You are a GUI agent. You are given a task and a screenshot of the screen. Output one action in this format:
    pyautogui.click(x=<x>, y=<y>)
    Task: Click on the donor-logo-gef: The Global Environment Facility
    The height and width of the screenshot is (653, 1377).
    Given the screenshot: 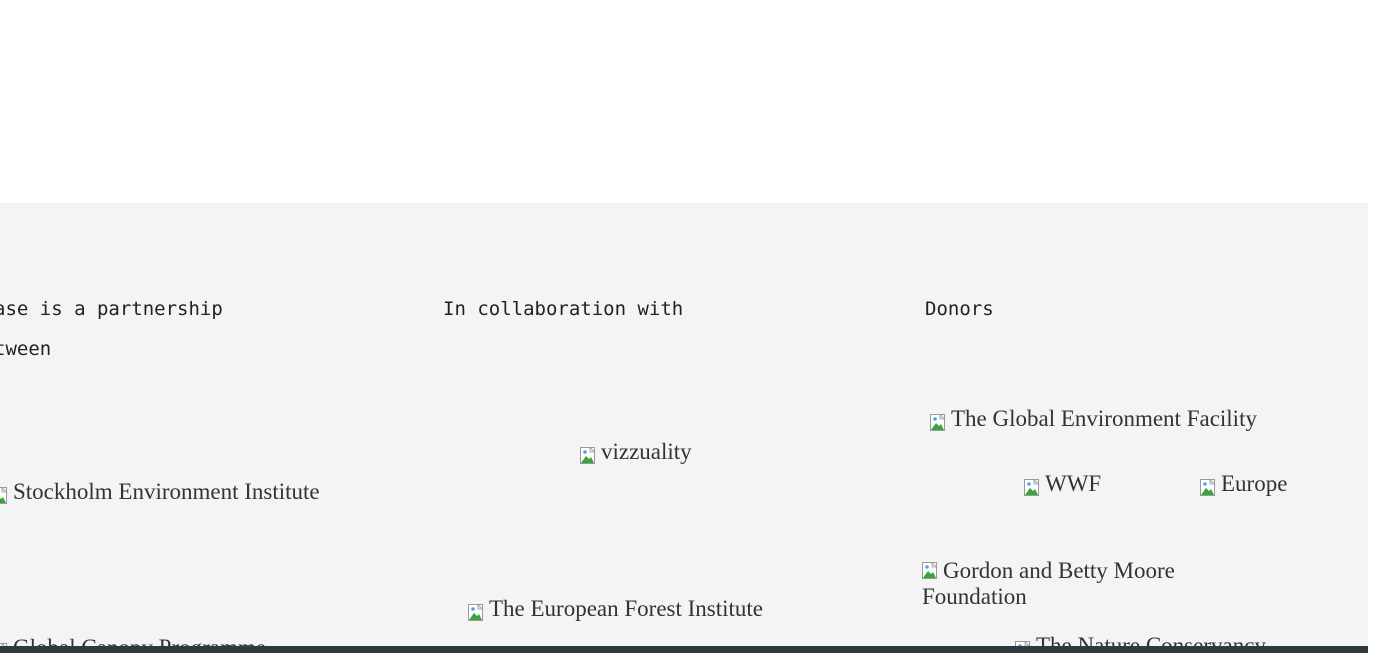 What is the action you would take?
    pyautogui.click(x=1093, y=419)
    